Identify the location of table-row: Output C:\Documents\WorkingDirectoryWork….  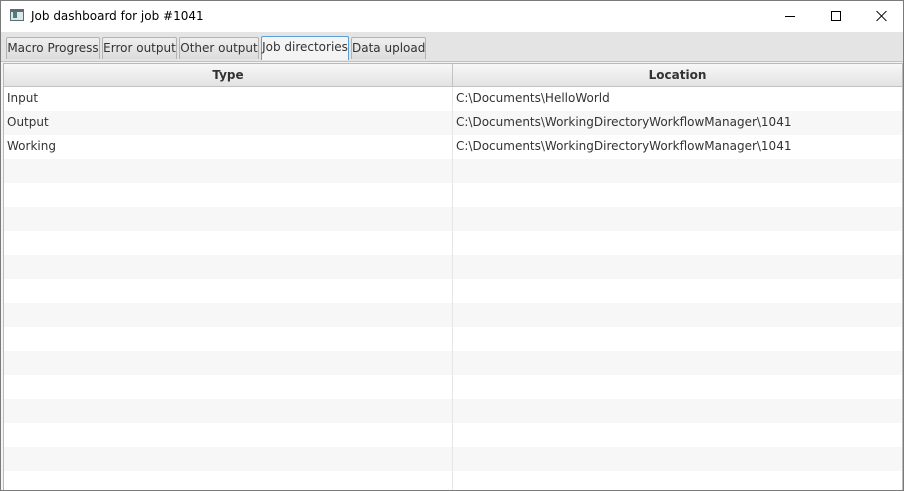
(453, 123).